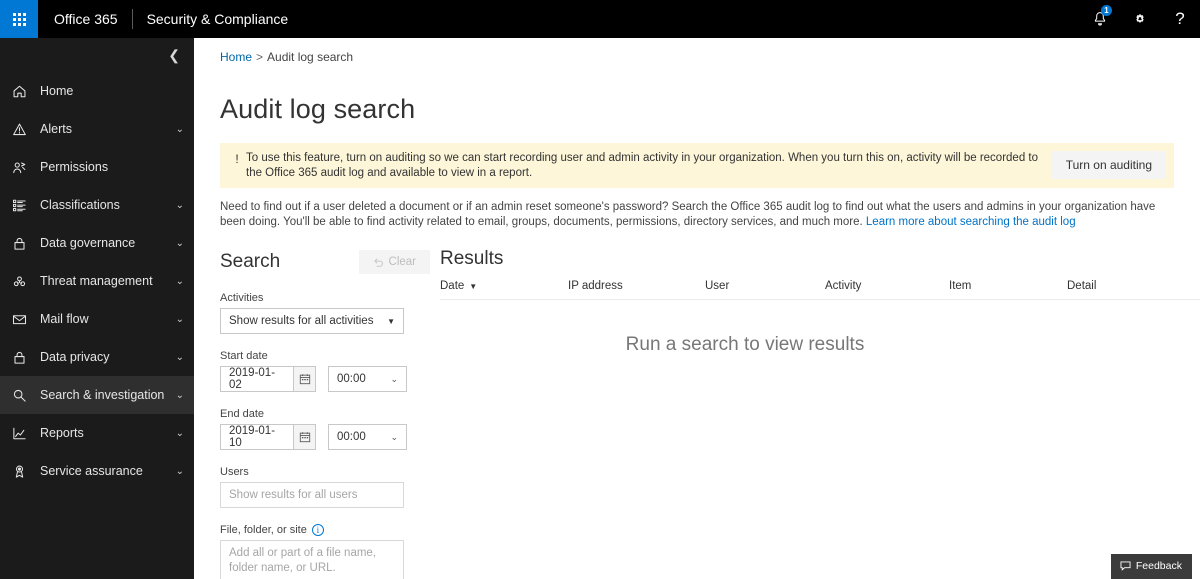 Image resolution: width=1200 pixels, height=579 pixels. I want to click on sidebar-item-label: Threat management, so click(96, 281).